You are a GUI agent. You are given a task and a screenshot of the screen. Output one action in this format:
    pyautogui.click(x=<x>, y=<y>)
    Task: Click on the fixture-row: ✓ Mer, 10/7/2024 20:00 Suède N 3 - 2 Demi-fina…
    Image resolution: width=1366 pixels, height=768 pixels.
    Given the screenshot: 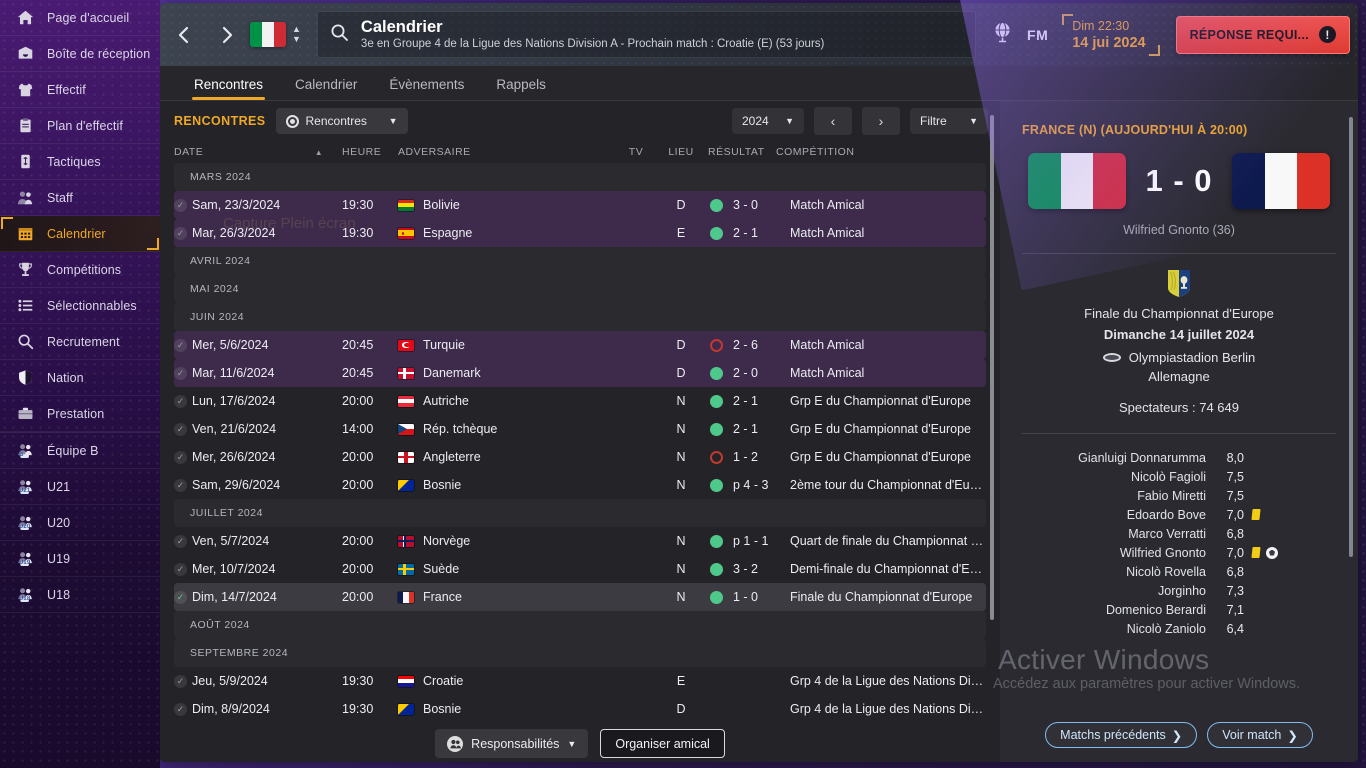 What is the action you would take?
    pyautogui.click(x=580, y=569)
    